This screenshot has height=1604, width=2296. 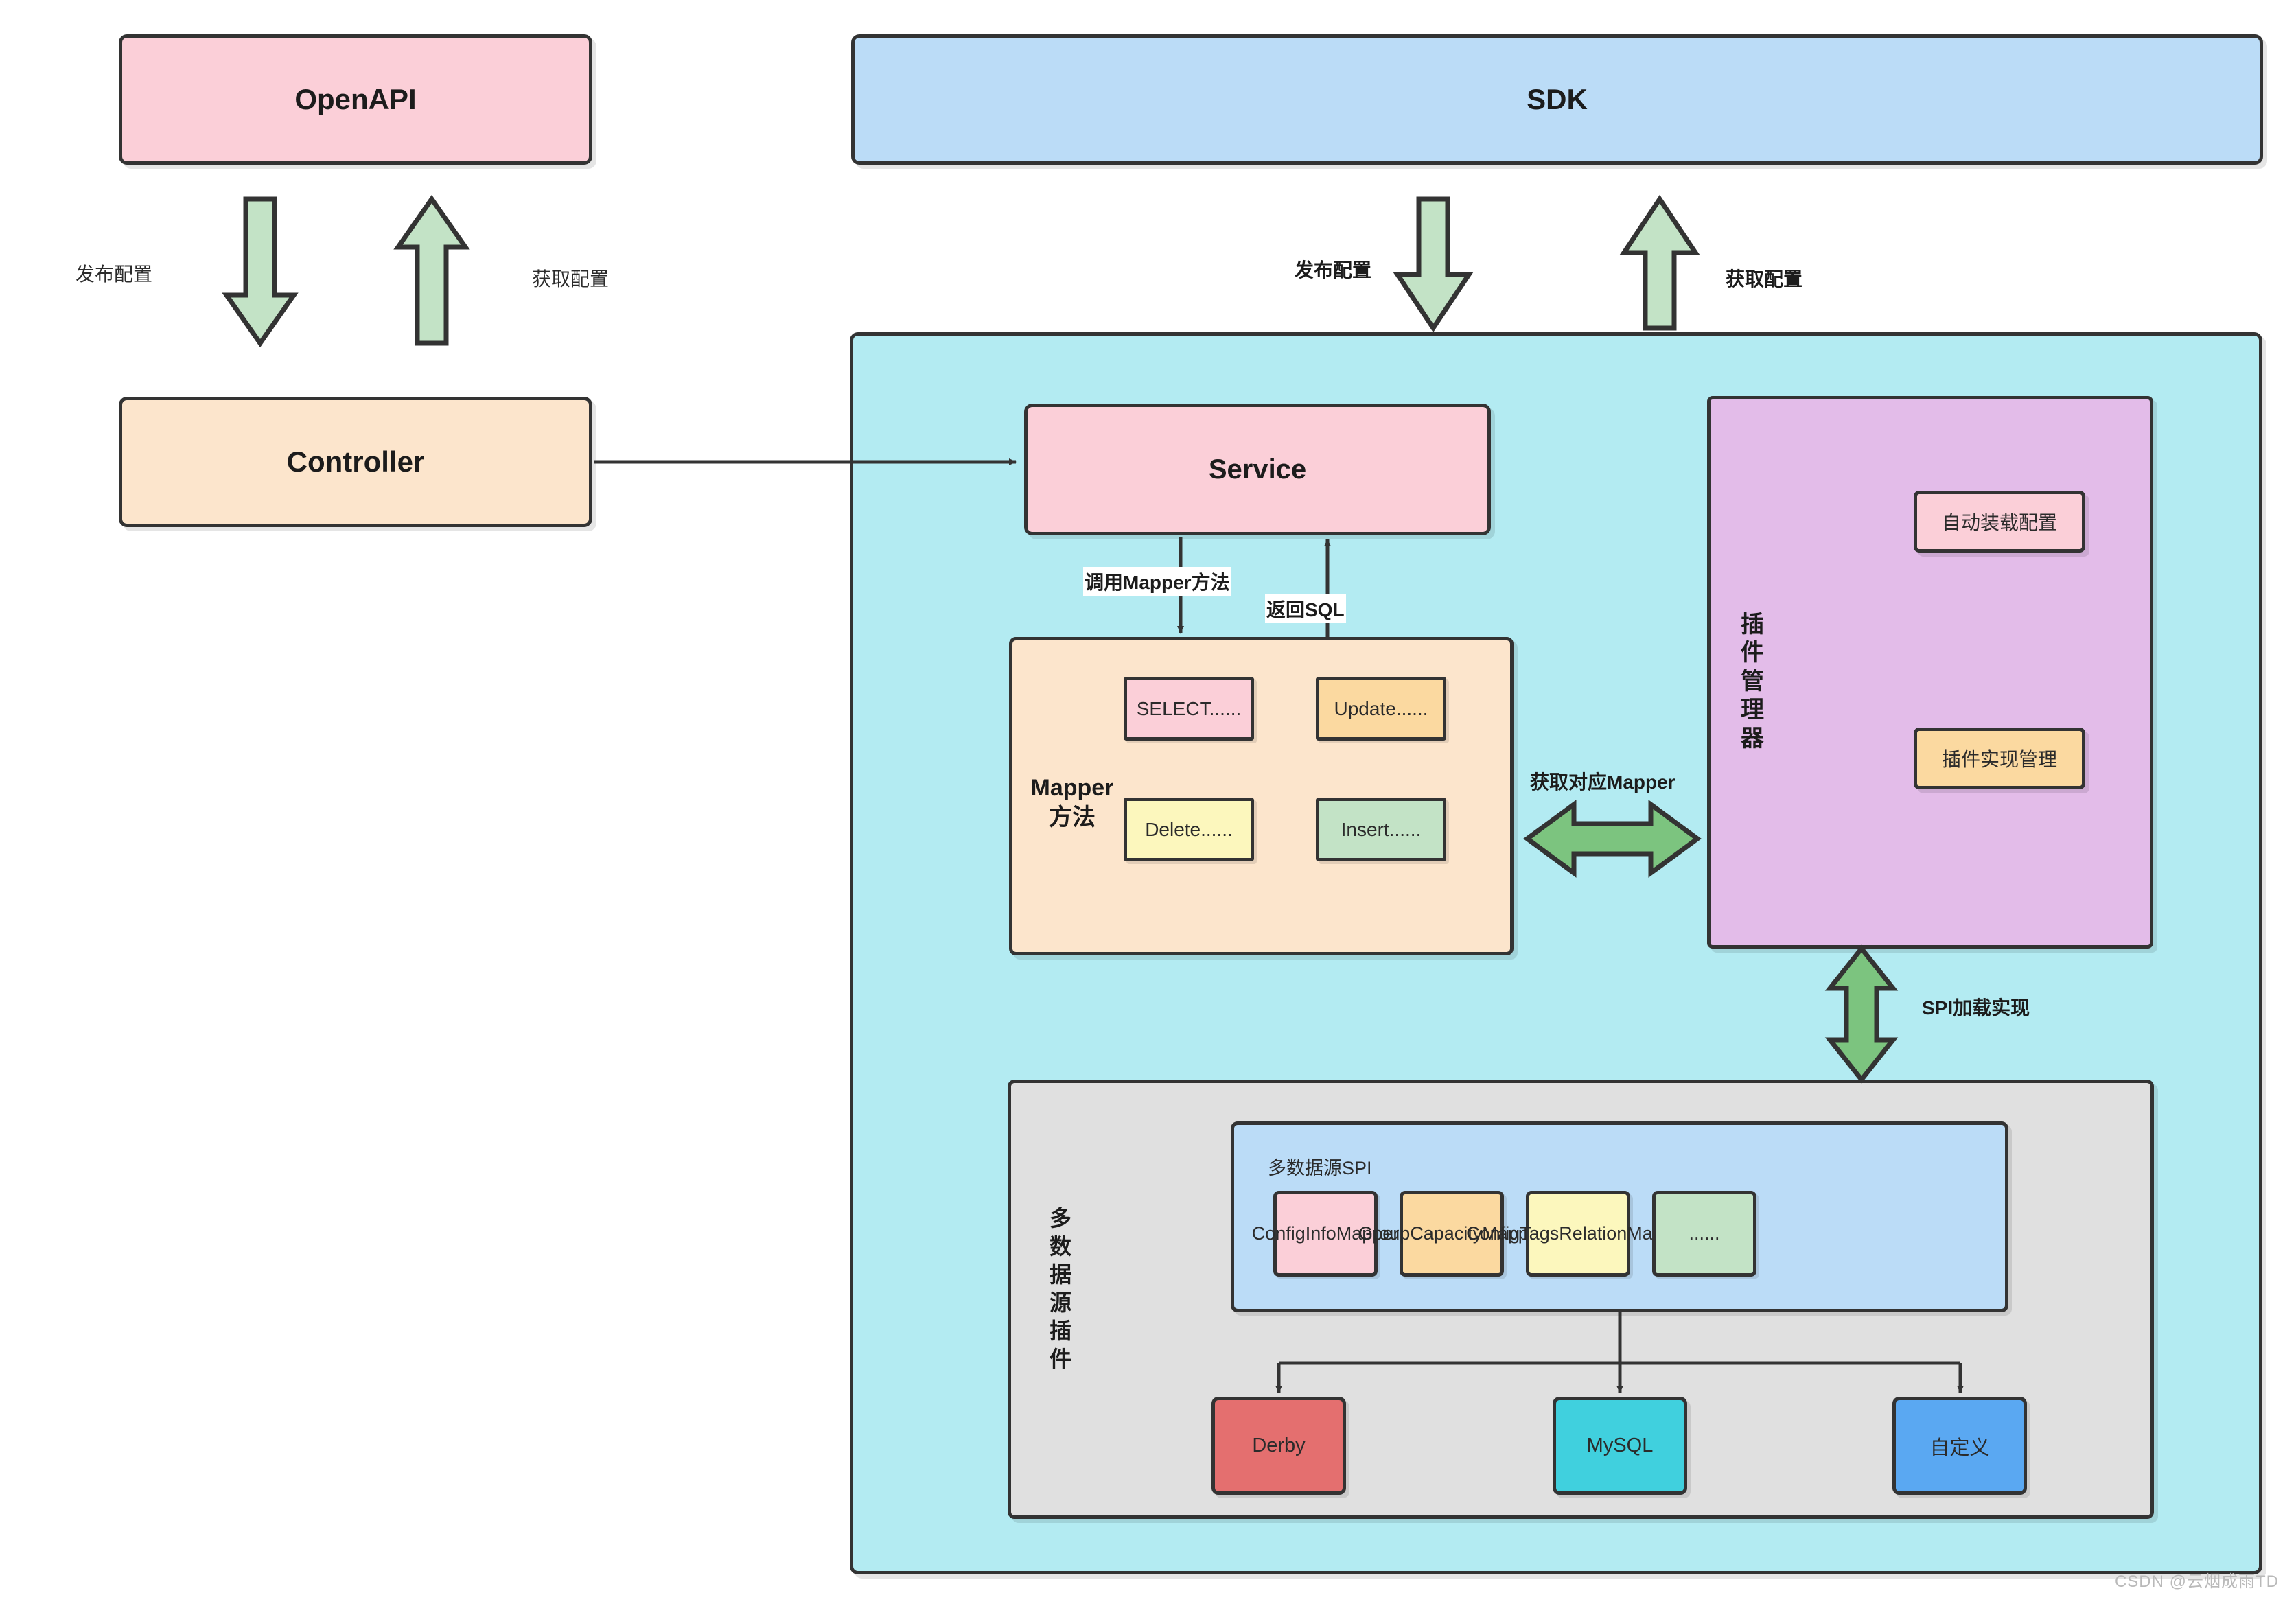 I want to click on derby-box: Derby, so click(x=1278, y=1446).